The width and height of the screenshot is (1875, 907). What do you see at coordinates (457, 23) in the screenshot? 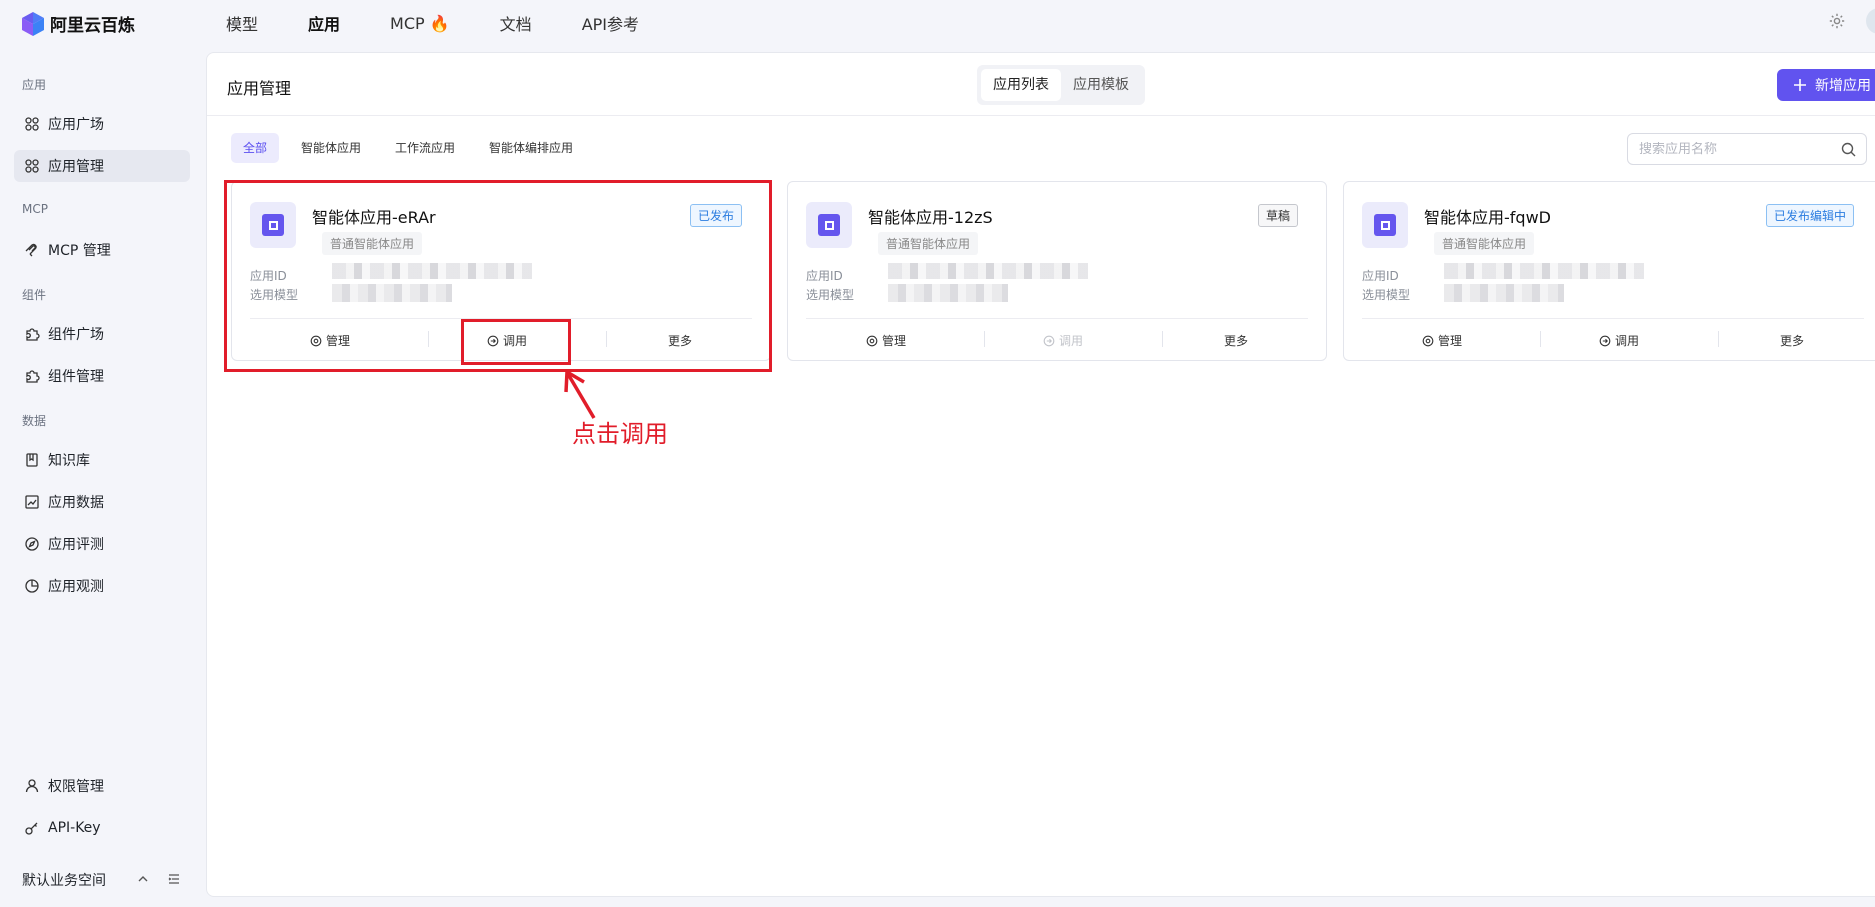
I see `top-nav: 模型 应用 MCP 🔥 文档 API参考` at bounding box center [457, 23].